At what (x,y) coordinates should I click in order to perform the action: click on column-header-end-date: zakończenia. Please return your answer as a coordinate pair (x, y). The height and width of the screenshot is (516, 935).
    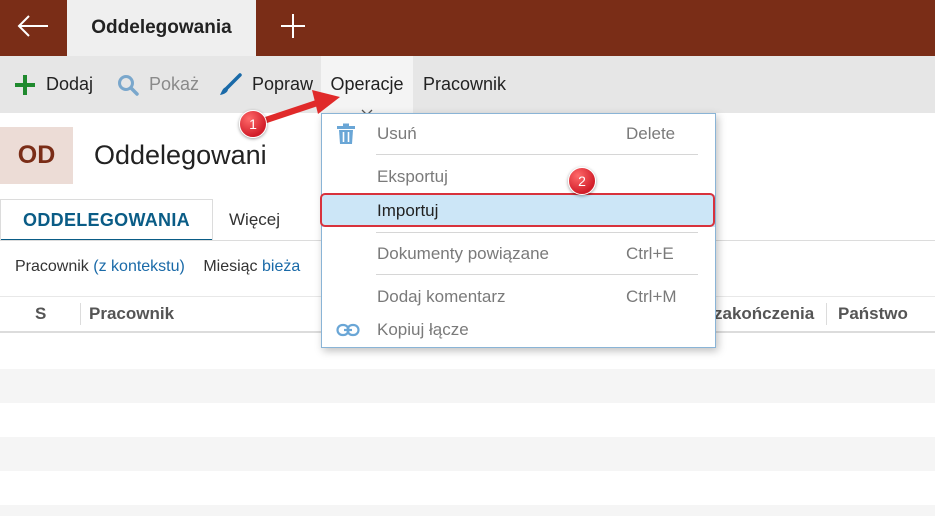
    Looking at the image, I should click on (764, 314).